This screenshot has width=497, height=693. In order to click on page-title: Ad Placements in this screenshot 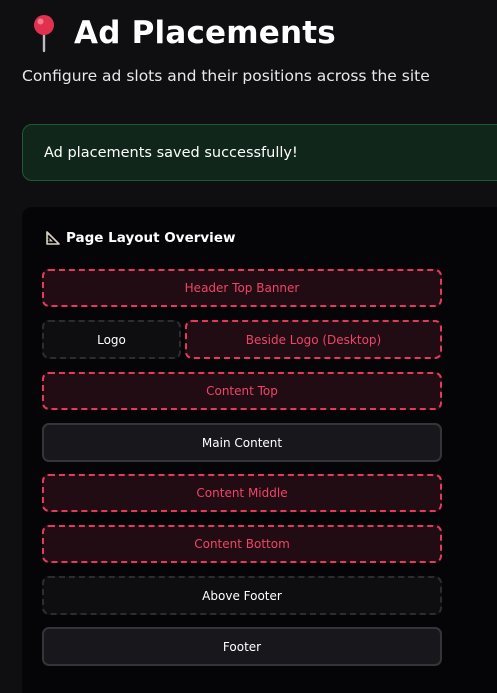, I will do `click(205, 33)`.